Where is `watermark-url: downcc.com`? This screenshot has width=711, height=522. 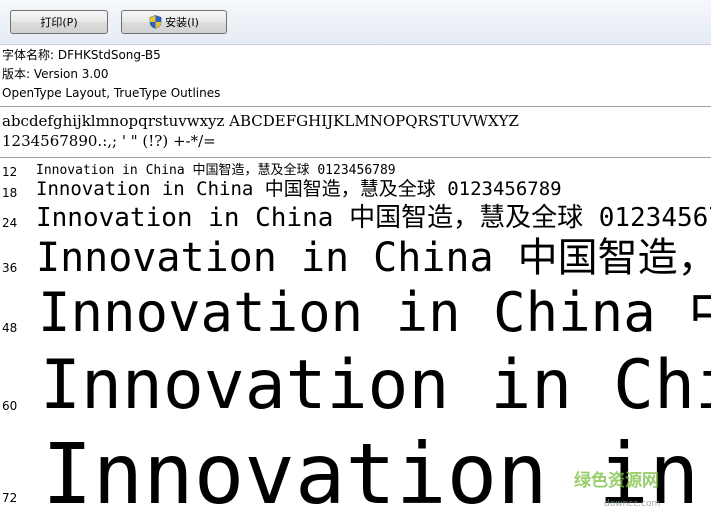 watermark-url: downcc.com is located at coordinates (632, 504).